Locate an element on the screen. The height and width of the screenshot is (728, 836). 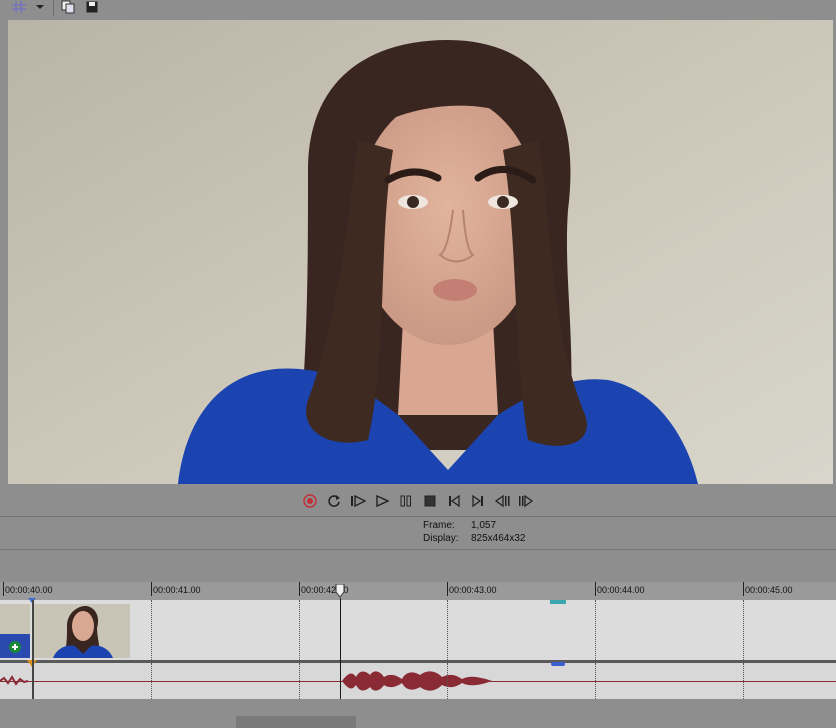
prev-frame-icon is located at coordinates (502, 501).